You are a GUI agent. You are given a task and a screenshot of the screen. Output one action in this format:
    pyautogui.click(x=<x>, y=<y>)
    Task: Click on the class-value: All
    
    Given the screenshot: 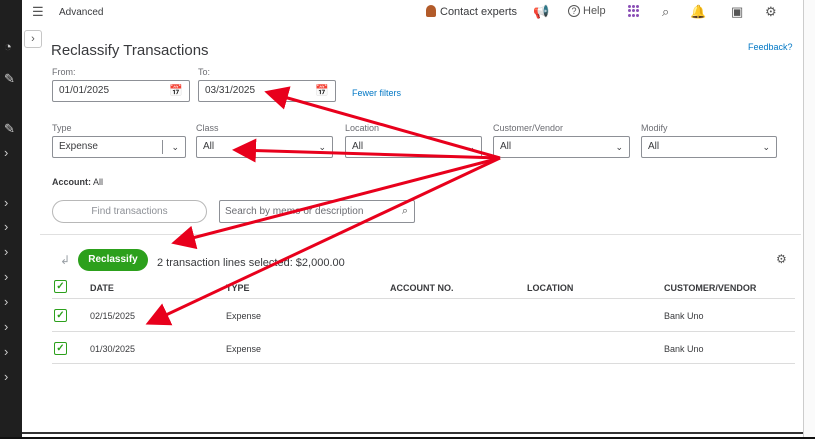 What is the action you would take?
    pyautogui.click(x=209, y=146)
    